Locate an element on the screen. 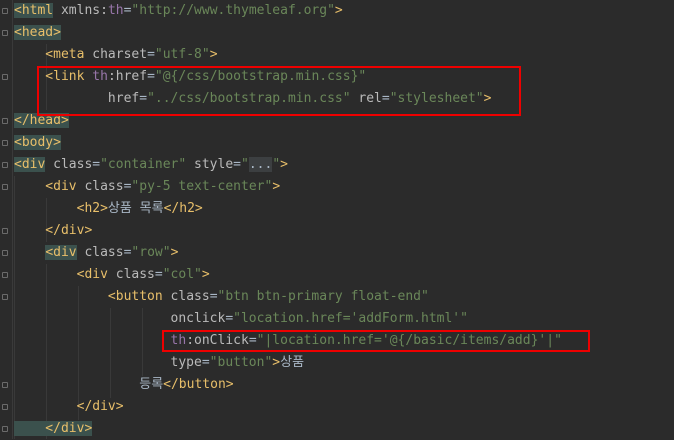 The height and width of the screenshot is (440, 674). code-token: 상품 목록 is located at coordinates (135, 208).